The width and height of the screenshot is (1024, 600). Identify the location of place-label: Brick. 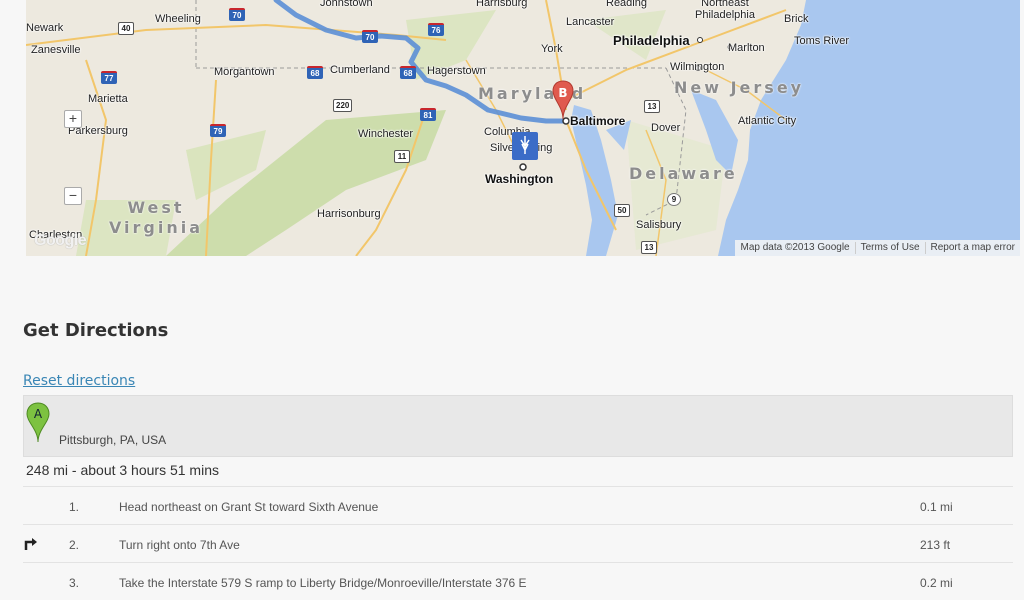
(796, 19).